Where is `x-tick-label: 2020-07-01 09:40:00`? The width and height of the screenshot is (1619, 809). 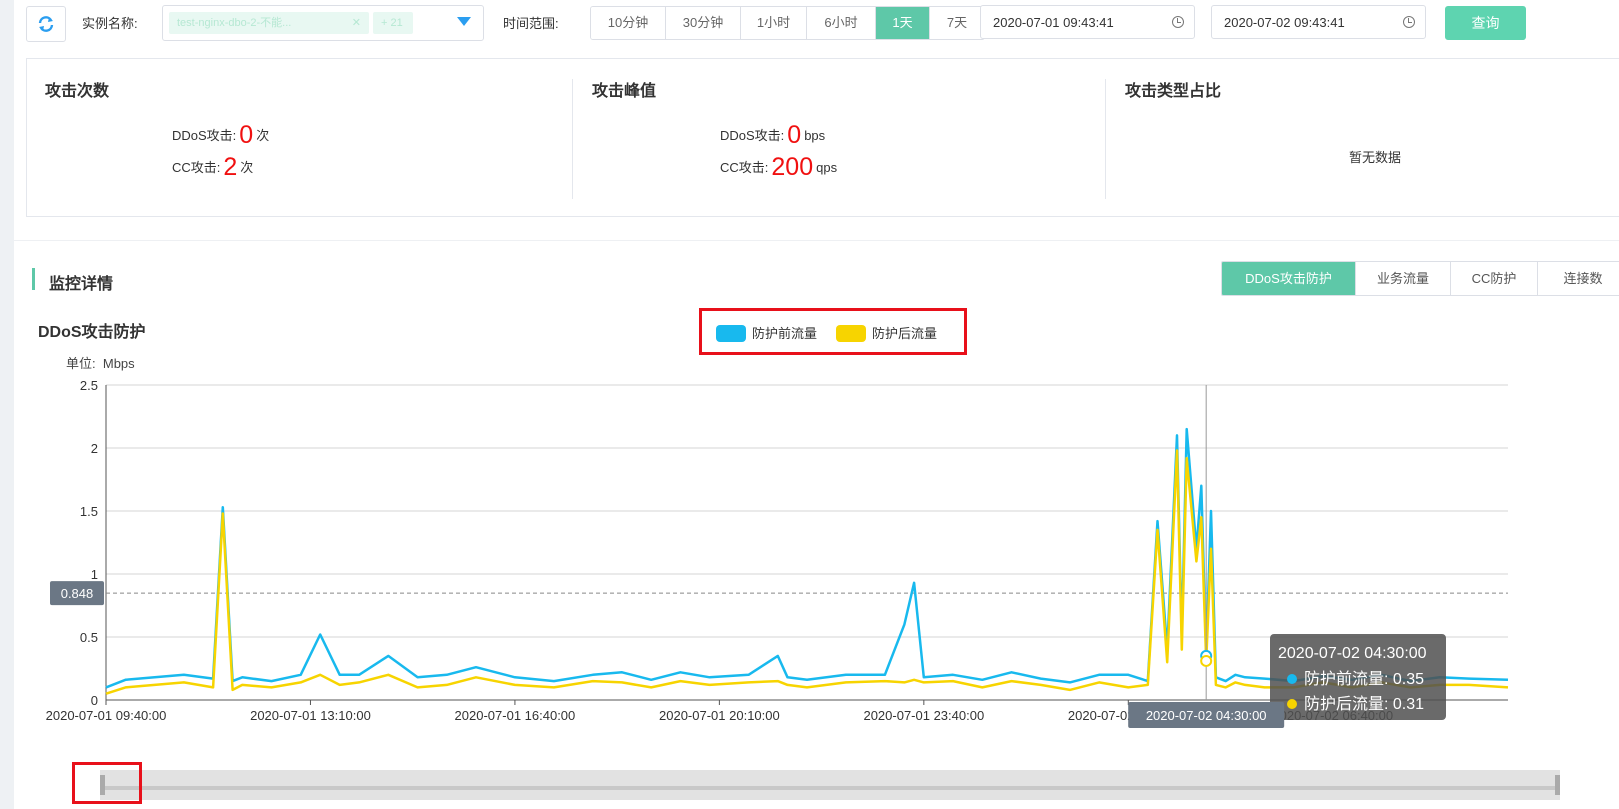
x-tick-label: 2020-07-01 09:40:00 is located at coordinates (106, 715).